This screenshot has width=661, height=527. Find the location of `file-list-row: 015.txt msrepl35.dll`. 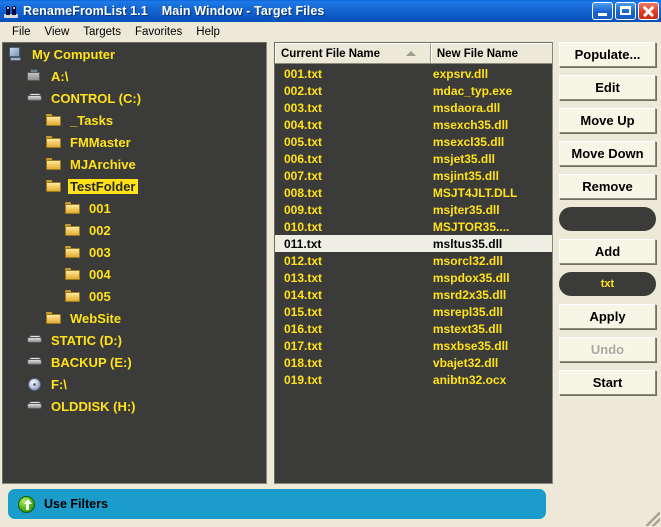

file-list-row: 015.txt msrepl35.dll is located at coordinates (413, 311).